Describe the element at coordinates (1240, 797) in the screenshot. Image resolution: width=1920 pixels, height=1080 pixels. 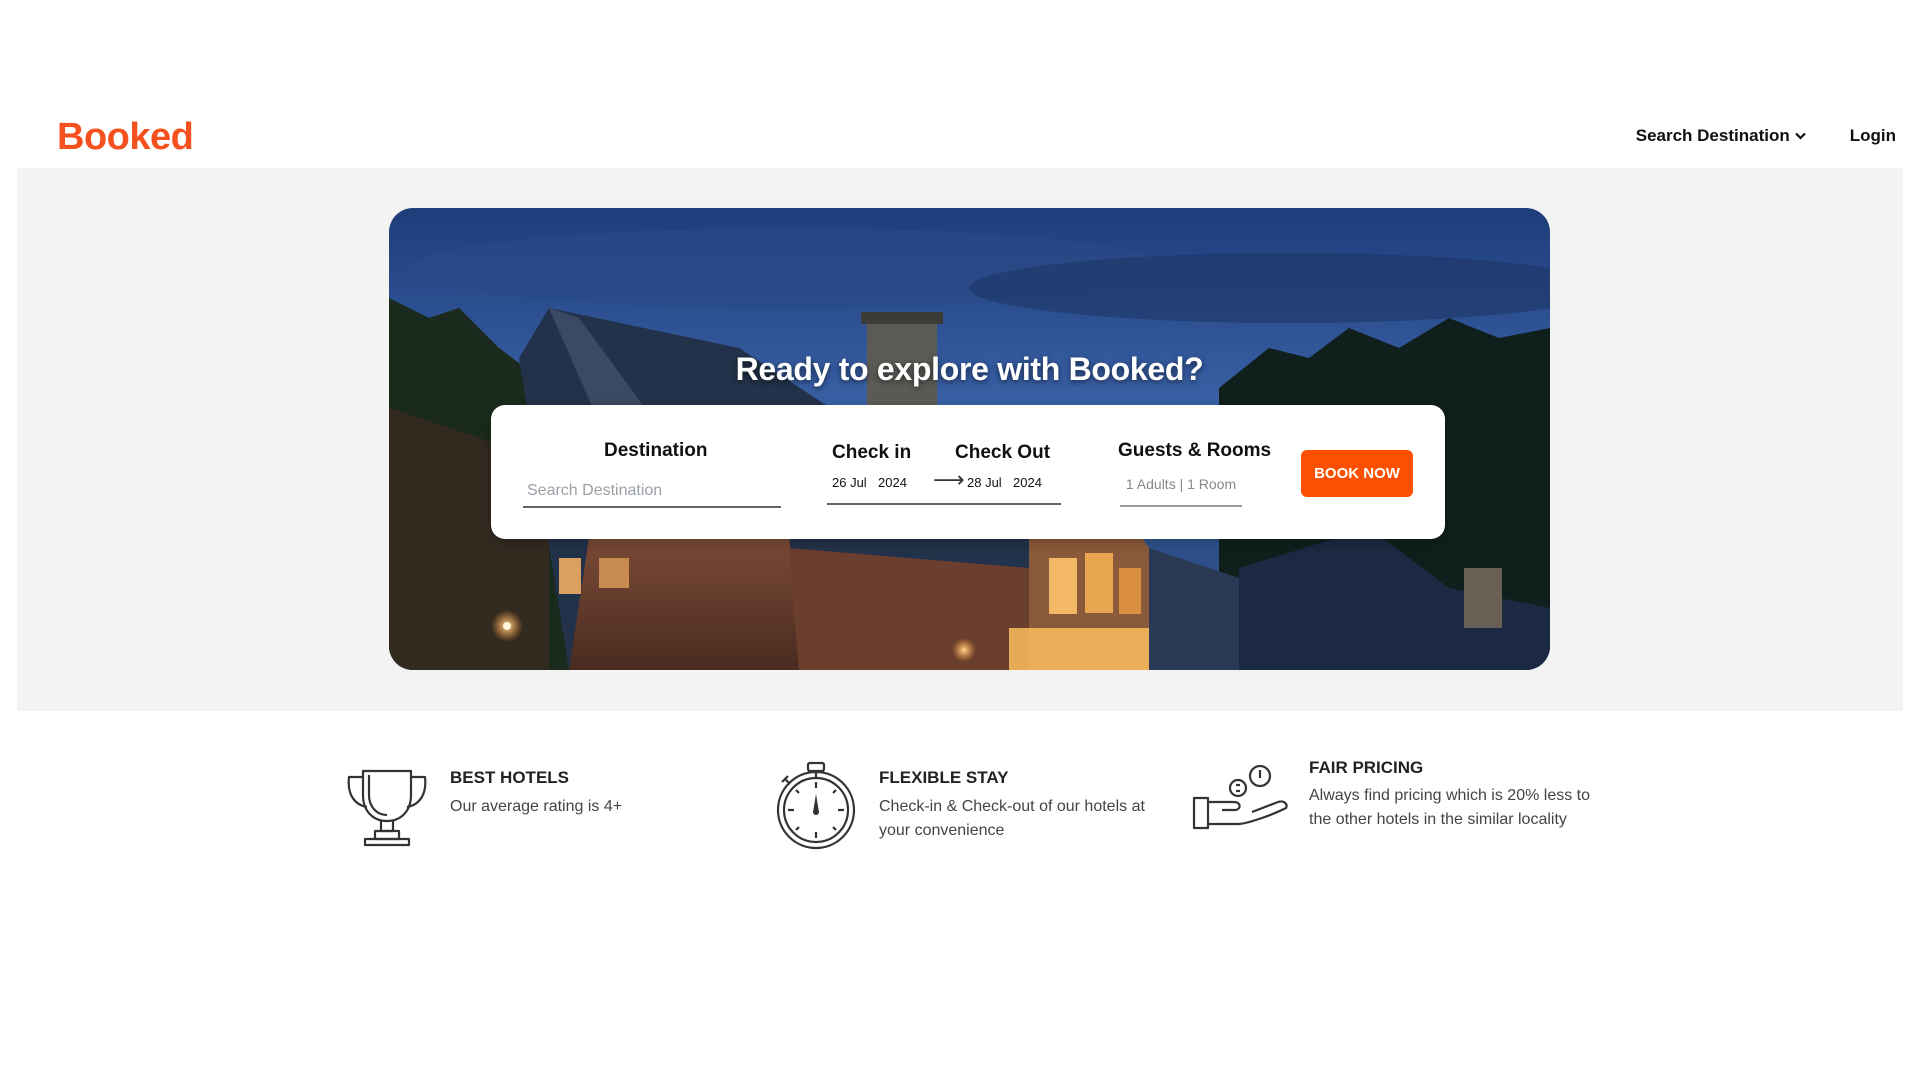
I see `coin-hand-icon` at that location.